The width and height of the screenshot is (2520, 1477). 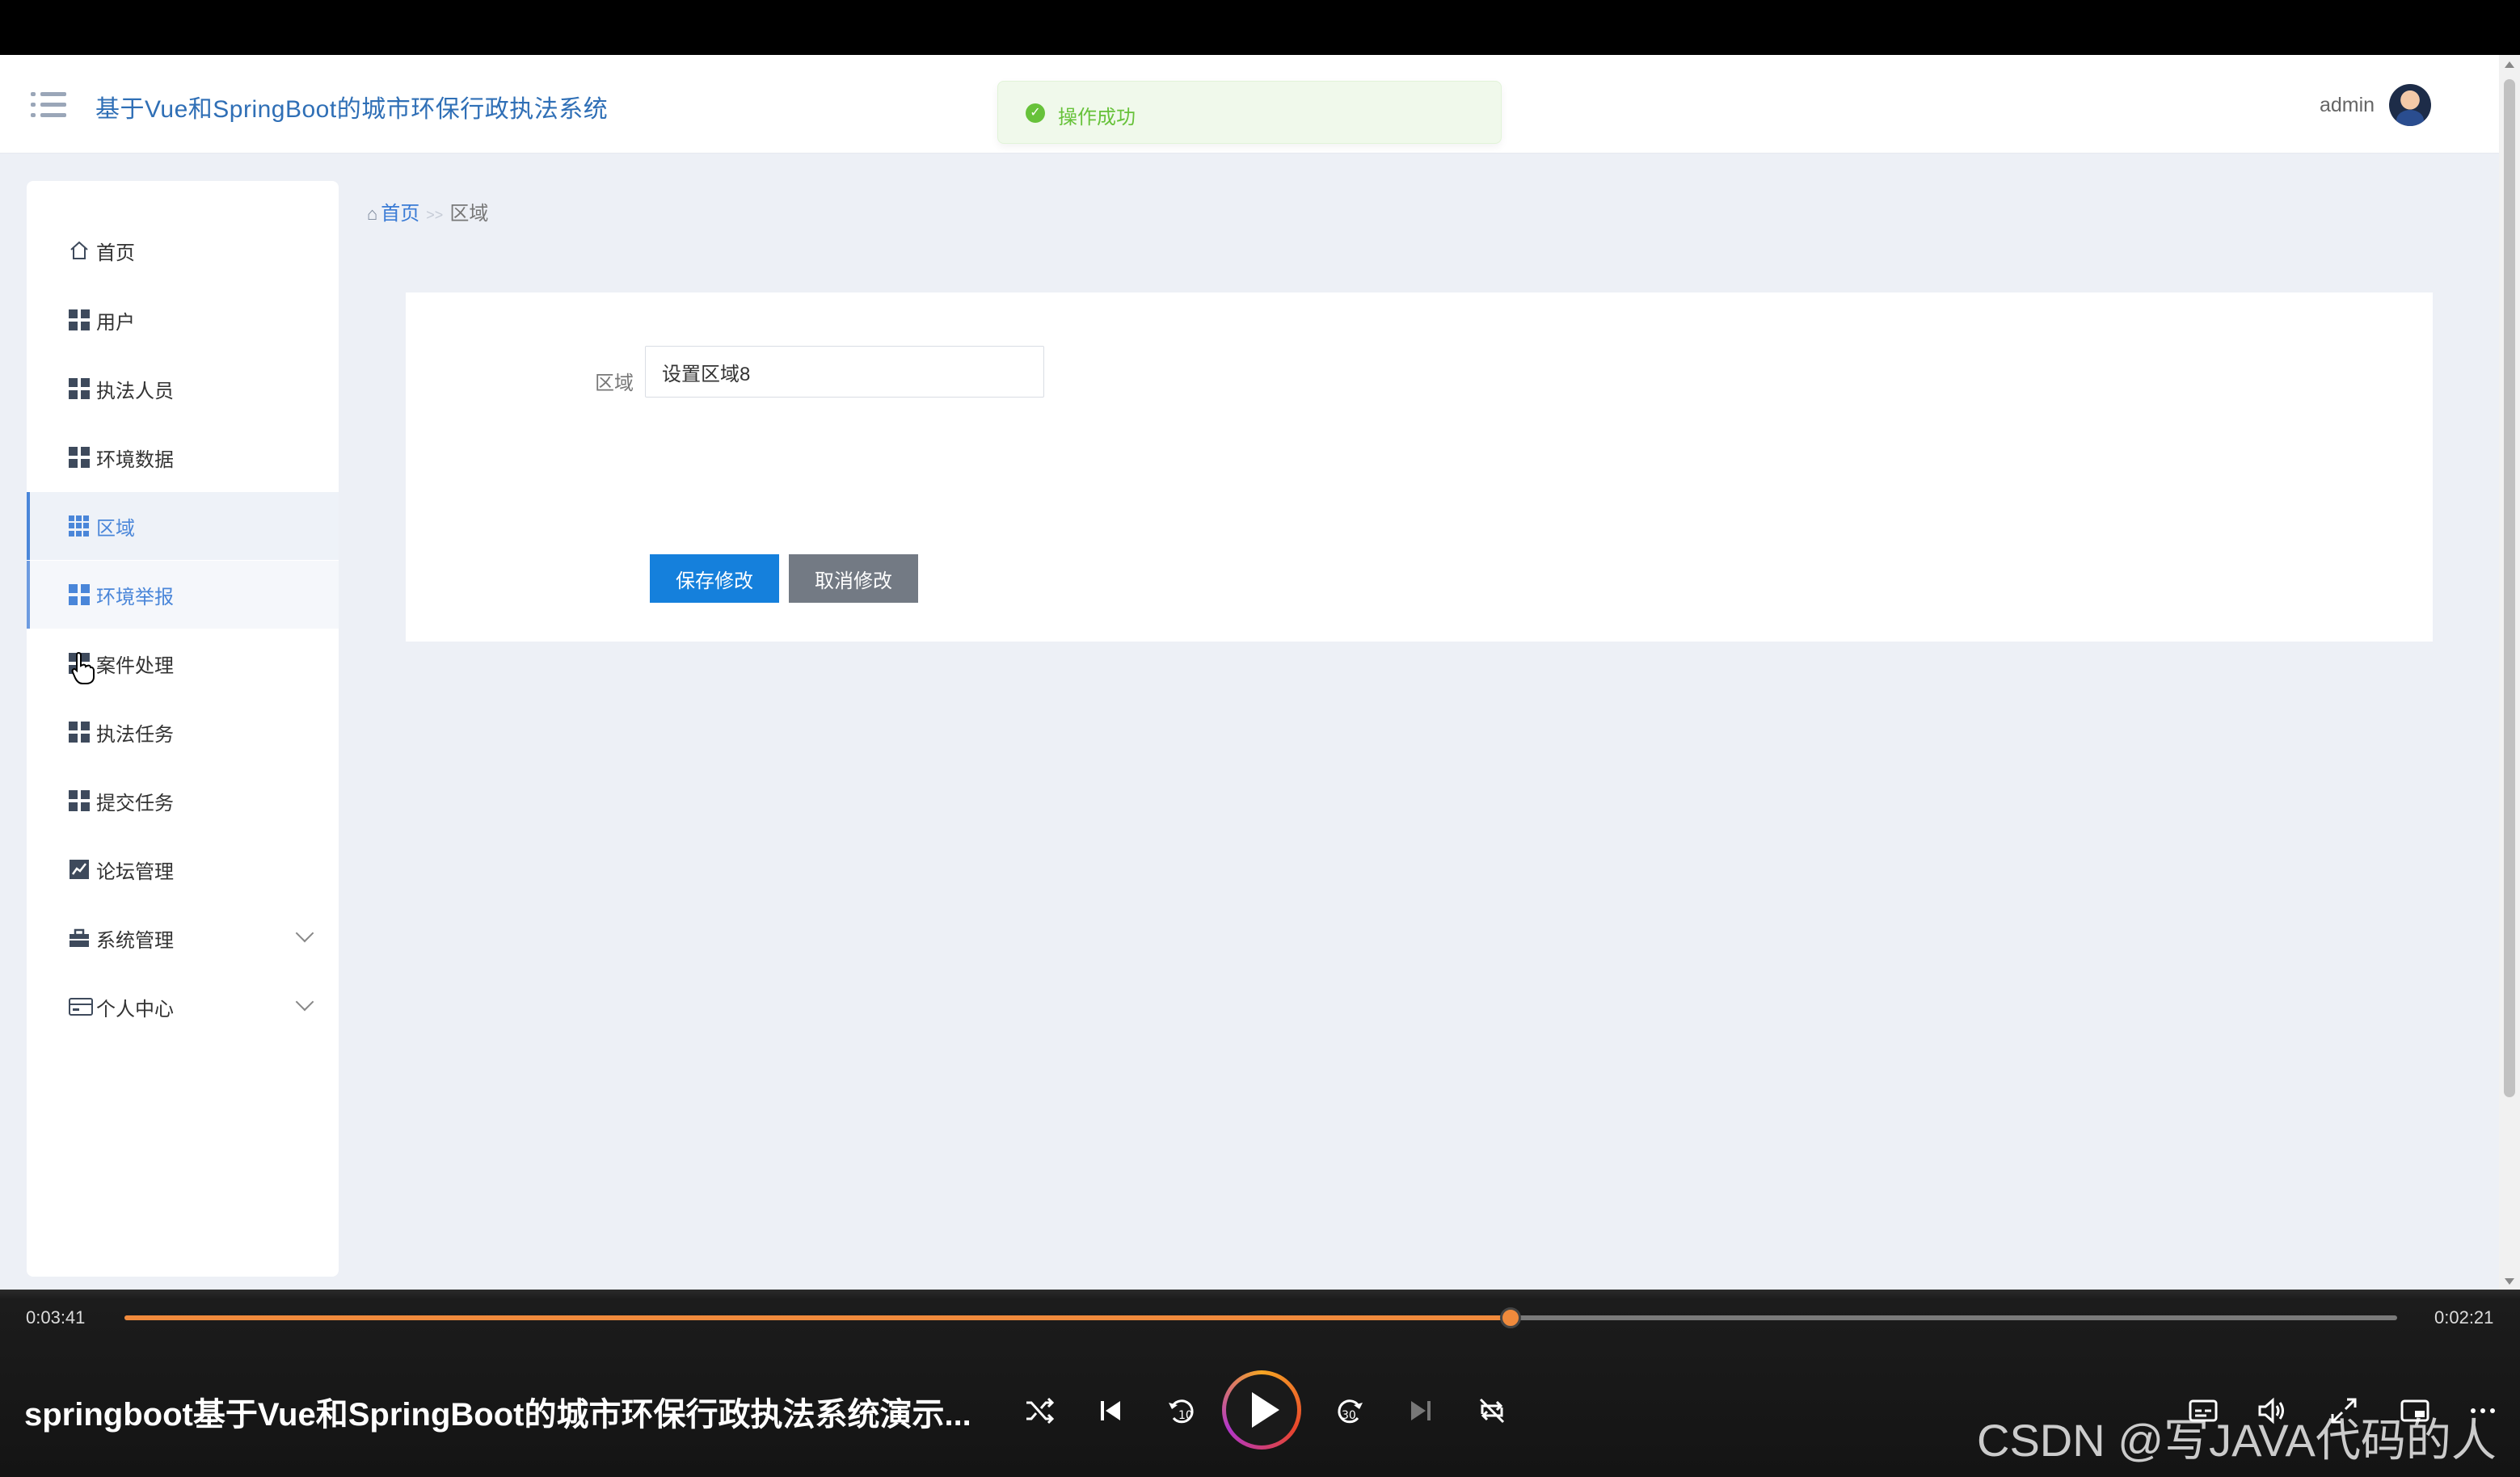 What do you see at coordinates (2509, 1281) in the screenshot?
I see `scroll-down-icon` at bounding box center [2509, 1281].